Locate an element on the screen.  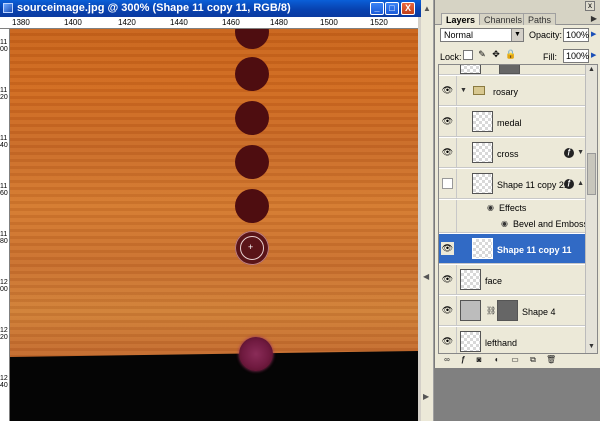
ruler-label: 1500 is located at coordinates (329, 22).